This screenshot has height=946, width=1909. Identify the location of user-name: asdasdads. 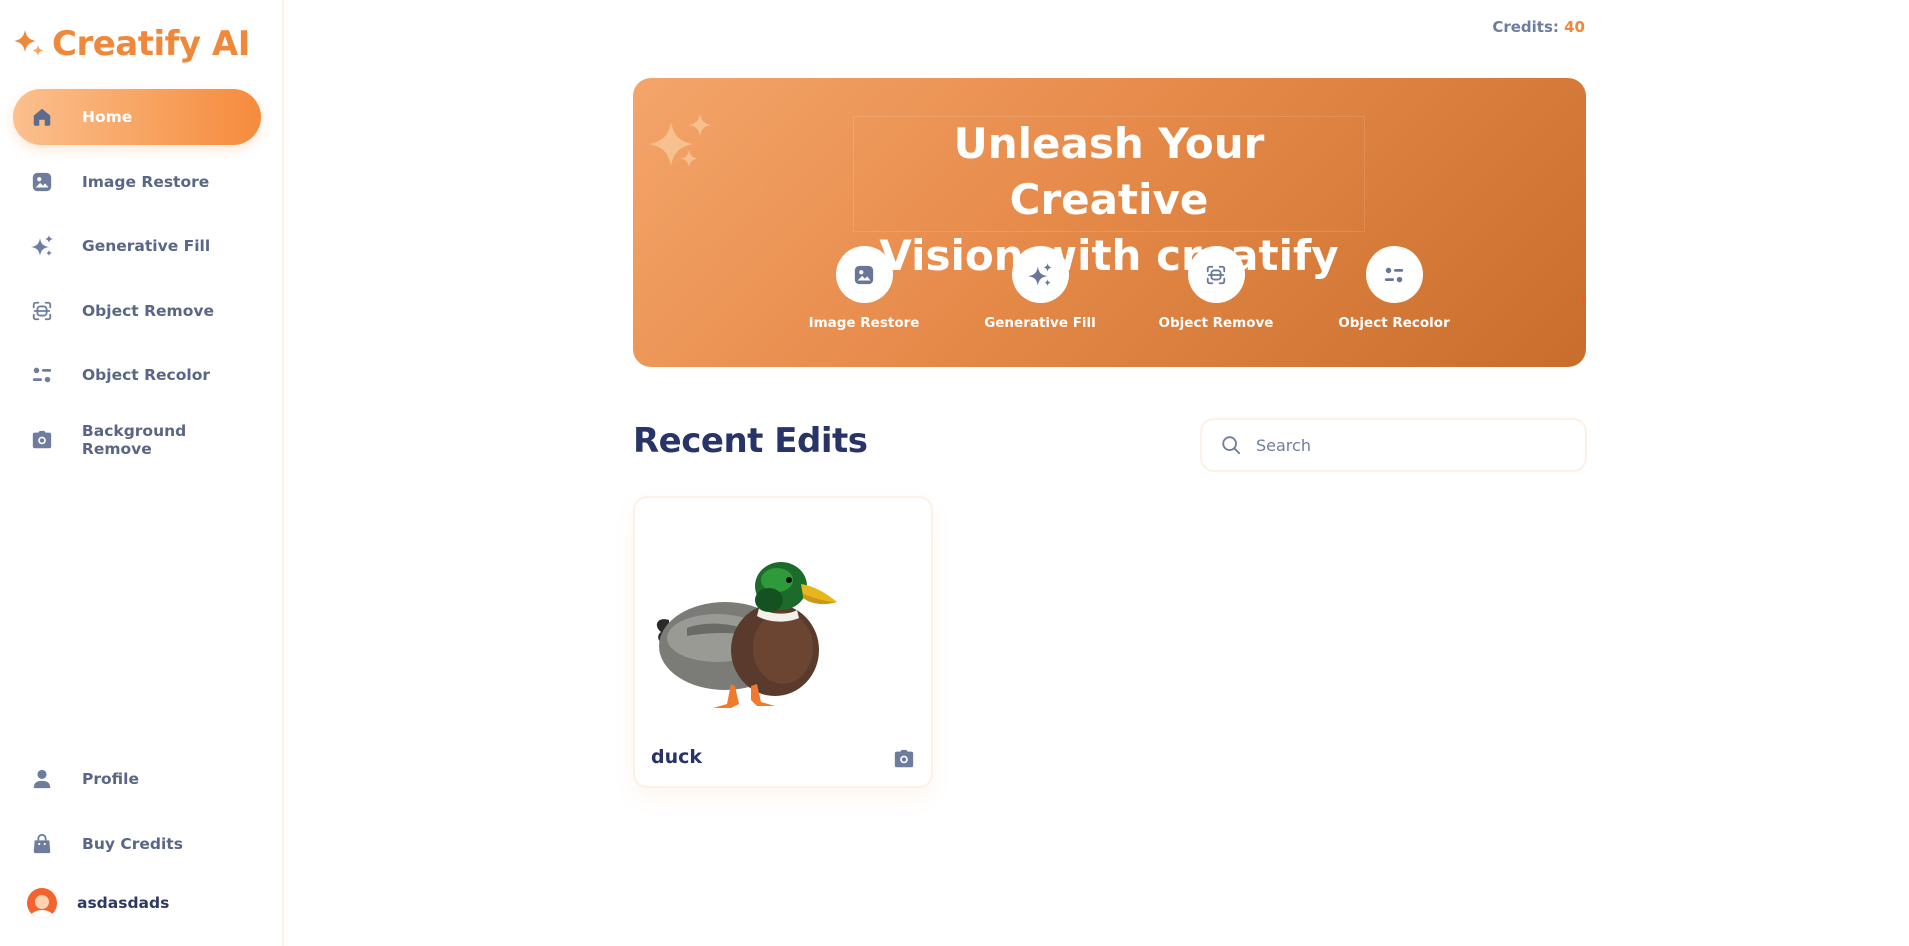
(123, 903).